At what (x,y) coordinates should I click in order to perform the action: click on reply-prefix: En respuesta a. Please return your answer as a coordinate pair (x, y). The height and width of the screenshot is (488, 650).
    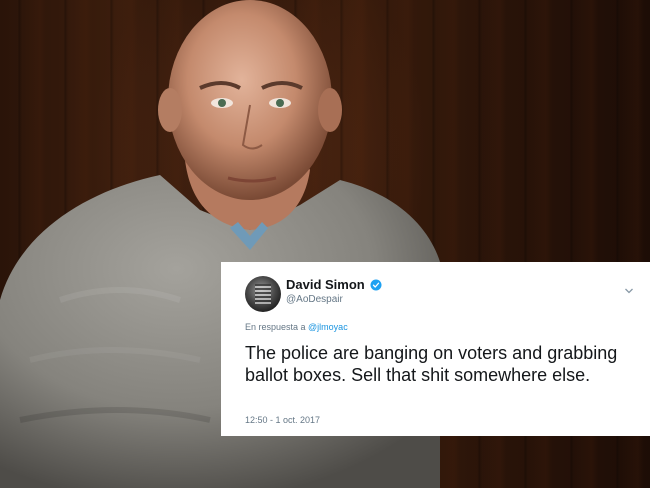
    Looking at the image, I should click on (277, 327).